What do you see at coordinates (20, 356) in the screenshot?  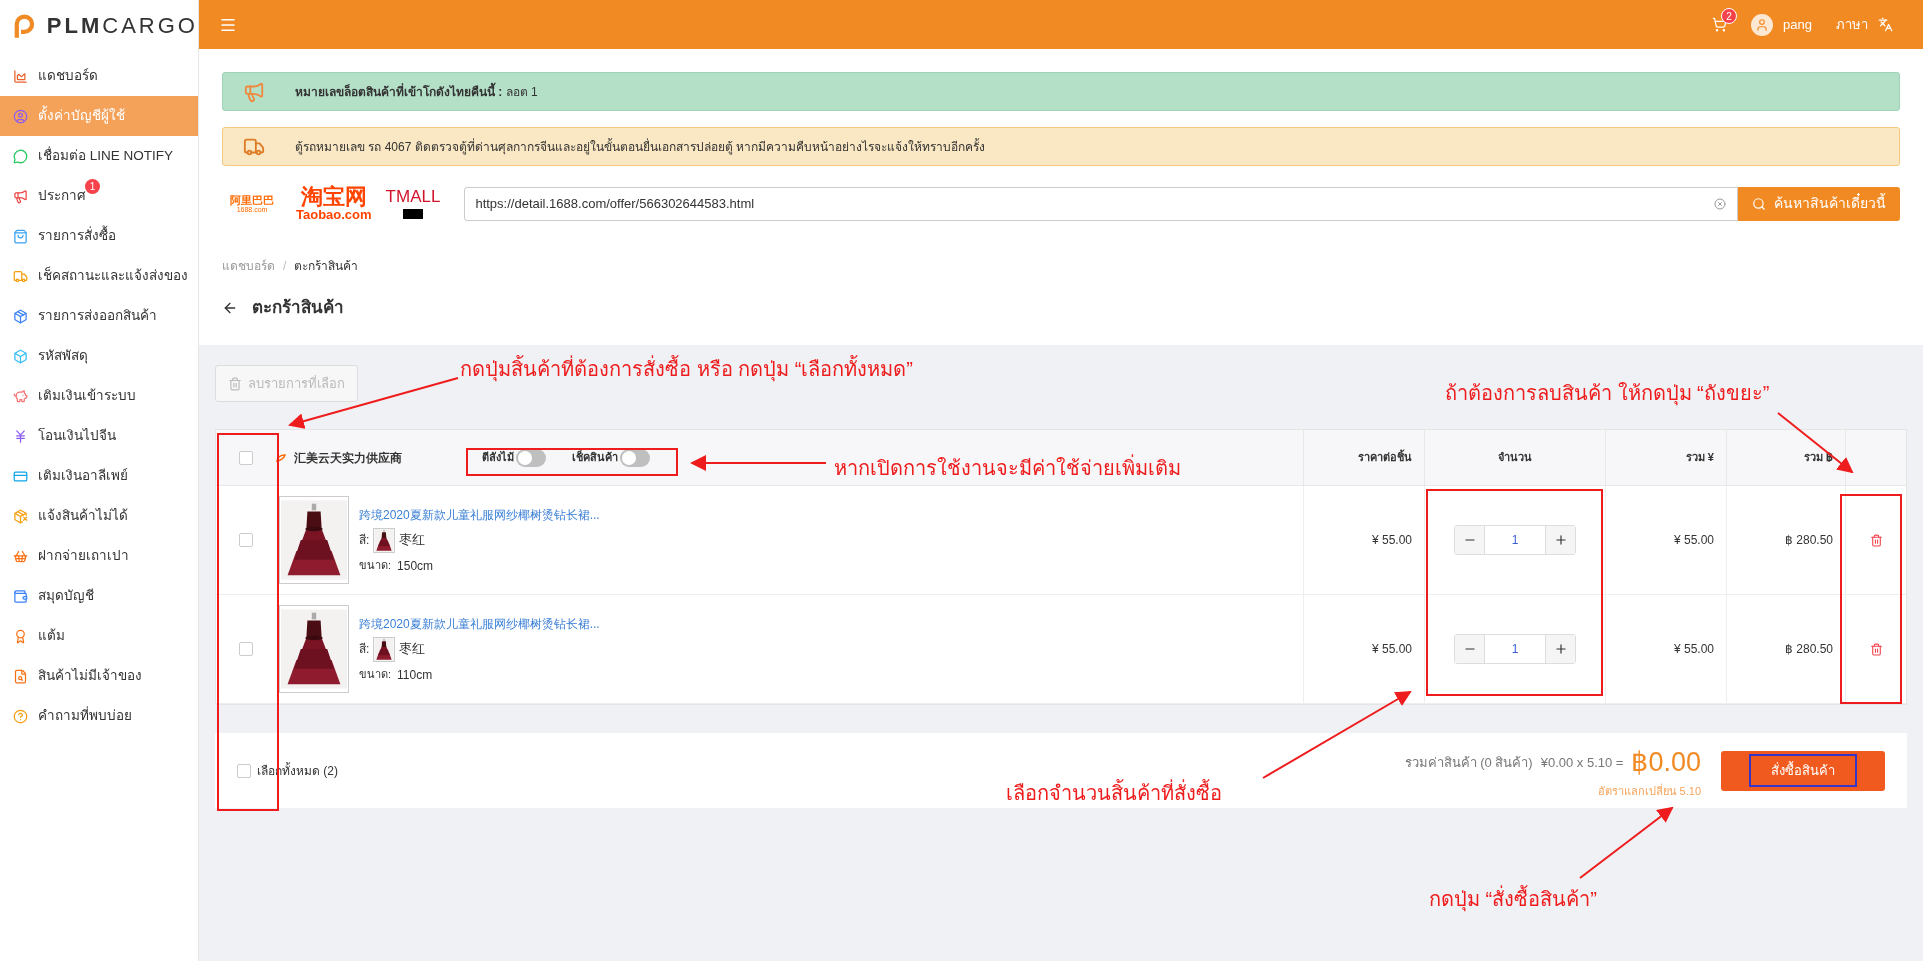 I see `box-icon` at bounding box center [20, 356].